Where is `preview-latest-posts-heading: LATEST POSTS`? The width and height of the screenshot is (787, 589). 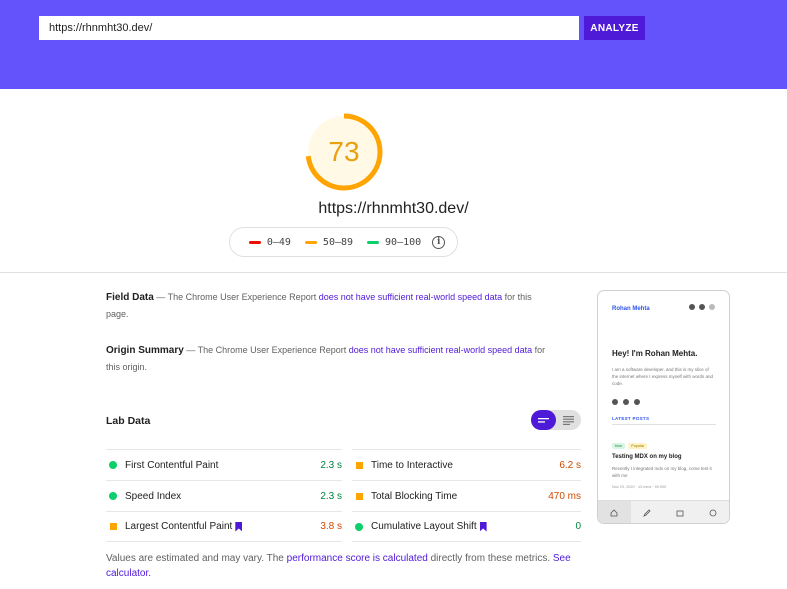
preview-latest-posts-heading: LATEST POSTS is located at coordinates (631, 418).